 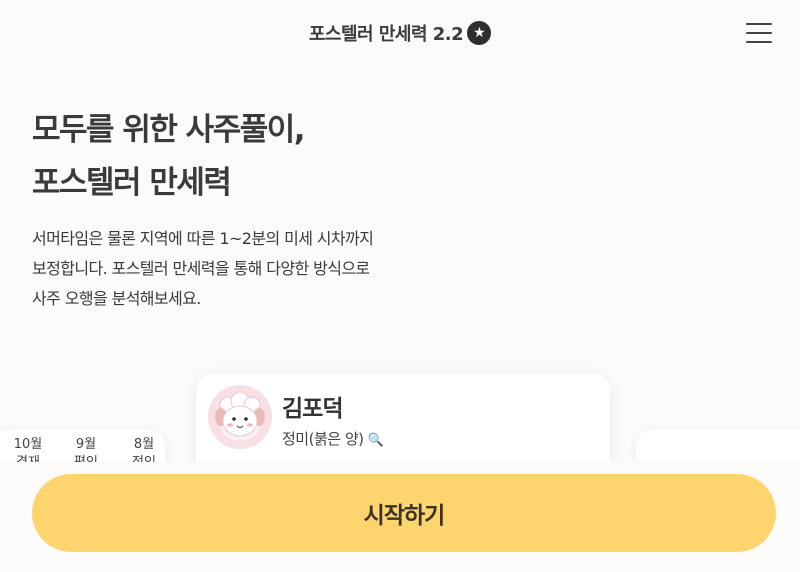 I want to click on hero-desc-line3: 사주 오행을 분석해보세요., so click(x=116, y=298).